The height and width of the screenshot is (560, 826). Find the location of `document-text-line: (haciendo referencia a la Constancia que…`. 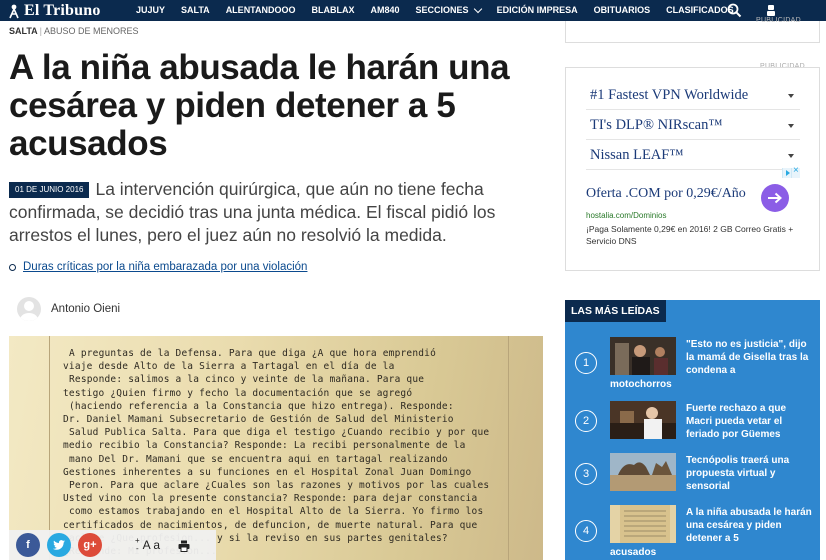

document-text-line: (haciendo referencia a la Constancia que… is located at coordinates (261, 406).